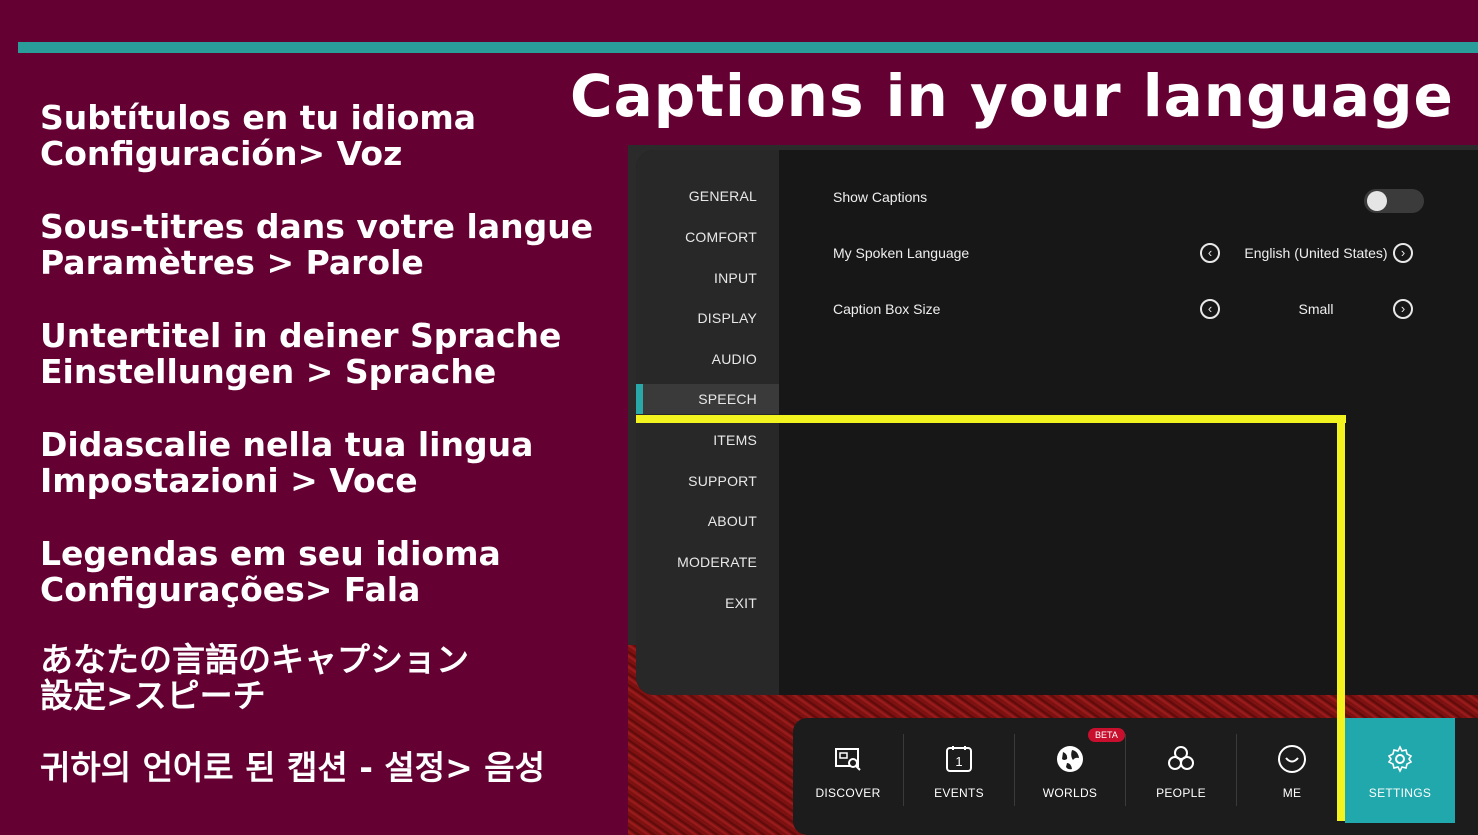 The width and height of the screenshot is (1478, 835). I want to click on caption-size-next-button: ›, so click(1403, 309).